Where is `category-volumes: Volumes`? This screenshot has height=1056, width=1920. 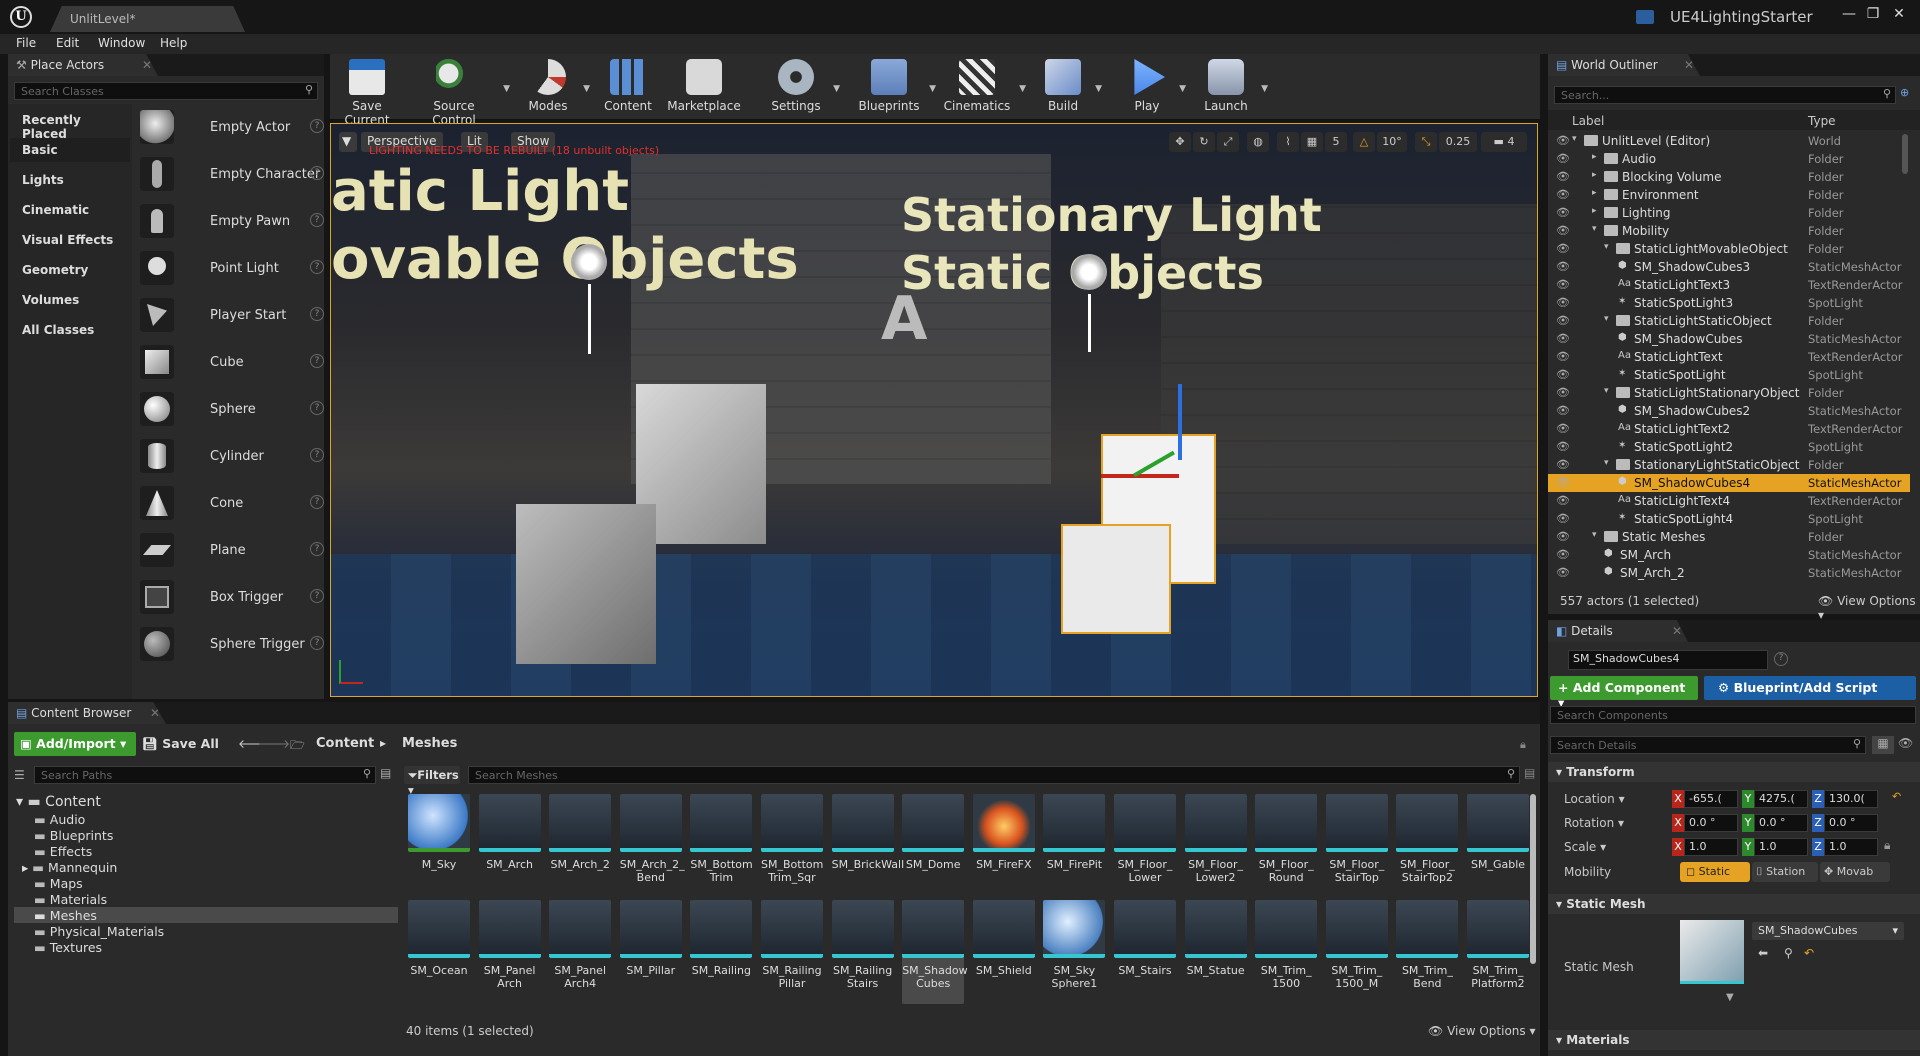
category-volumes: Volumes is located at coordinates (72, 300).